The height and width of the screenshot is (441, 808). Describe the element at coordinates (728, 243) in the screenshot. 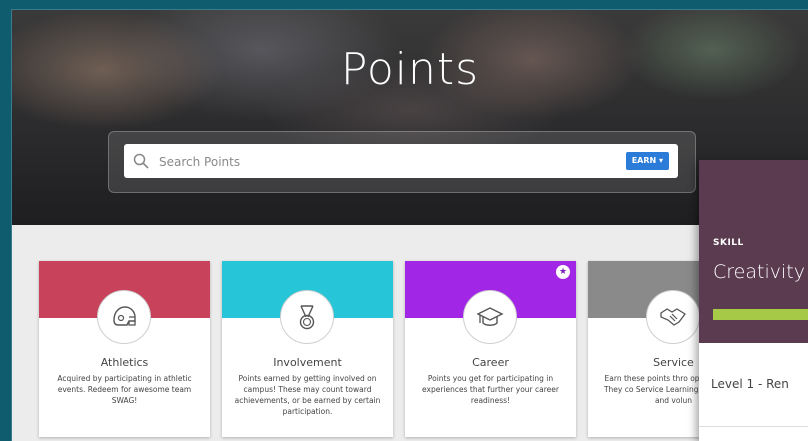

I see `panel-label: SKILL` at that location.